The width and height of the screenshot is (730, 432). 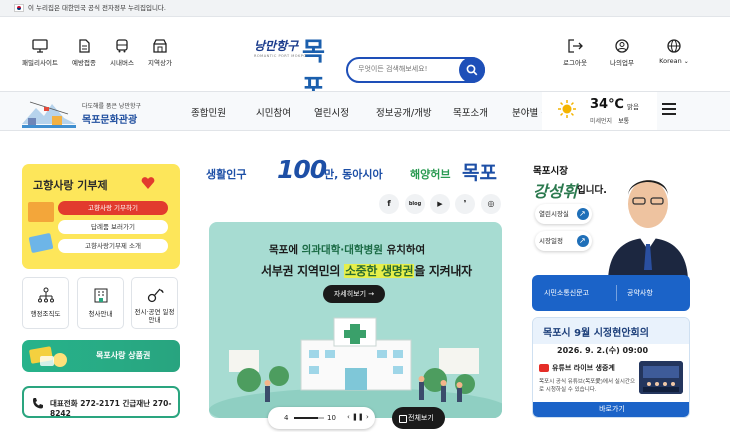 I want to click on instagram-icon: ◎, so click(x=491, y=204).